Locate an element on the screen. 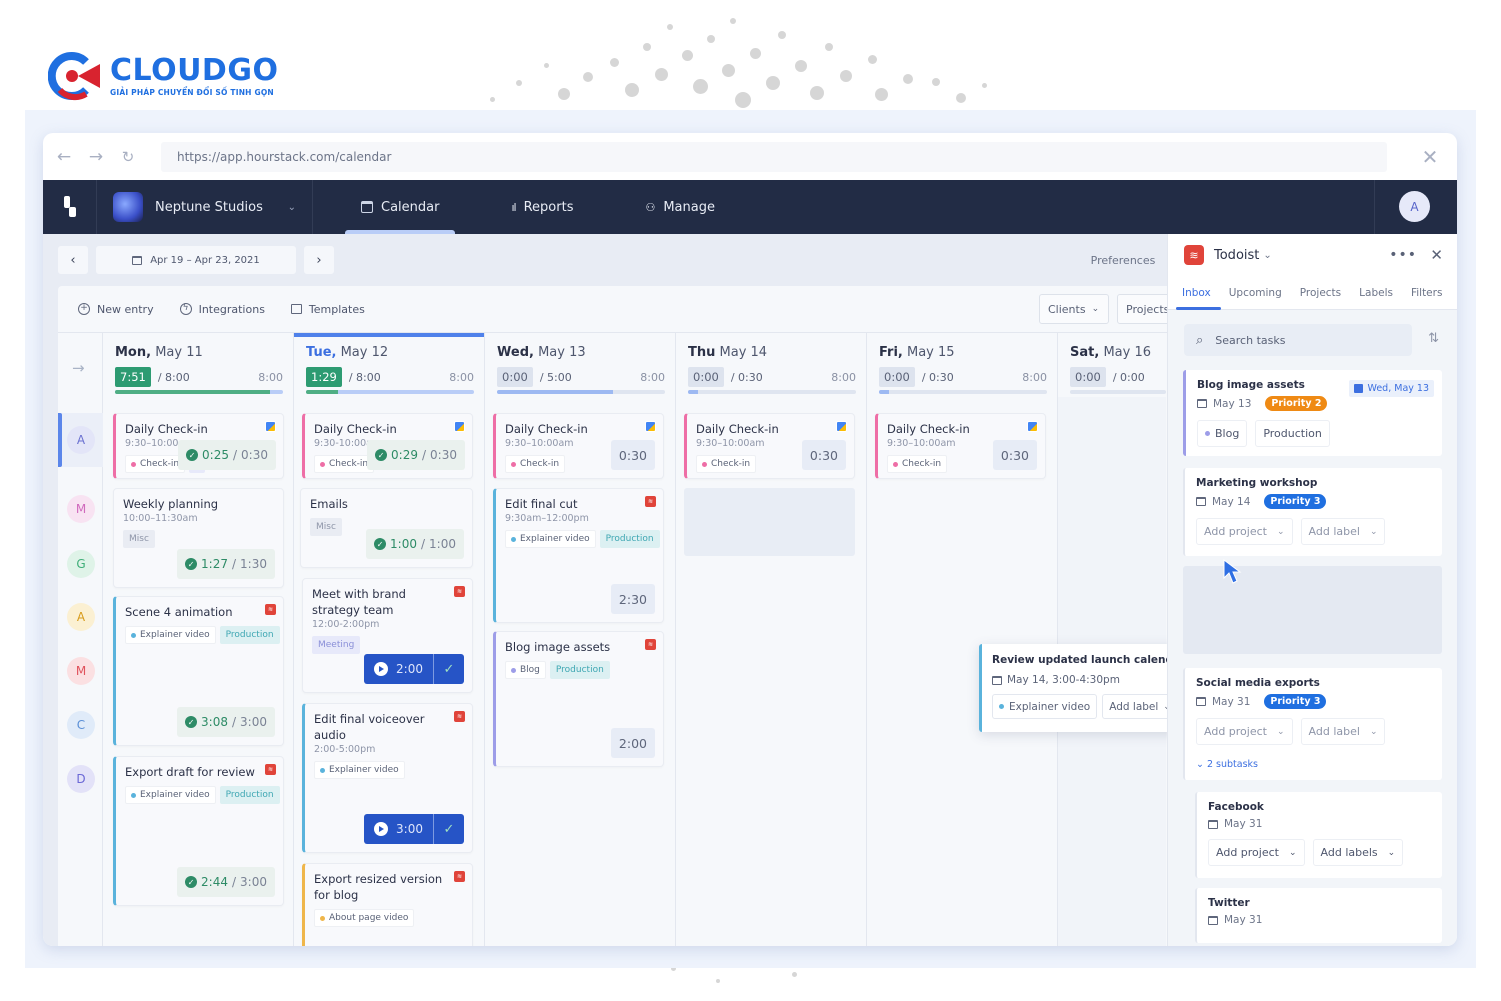 Image resolution: width=1501 pixels, height=1001 pixels. todoist-icon: ≋ is located at coordinates (650, 501).